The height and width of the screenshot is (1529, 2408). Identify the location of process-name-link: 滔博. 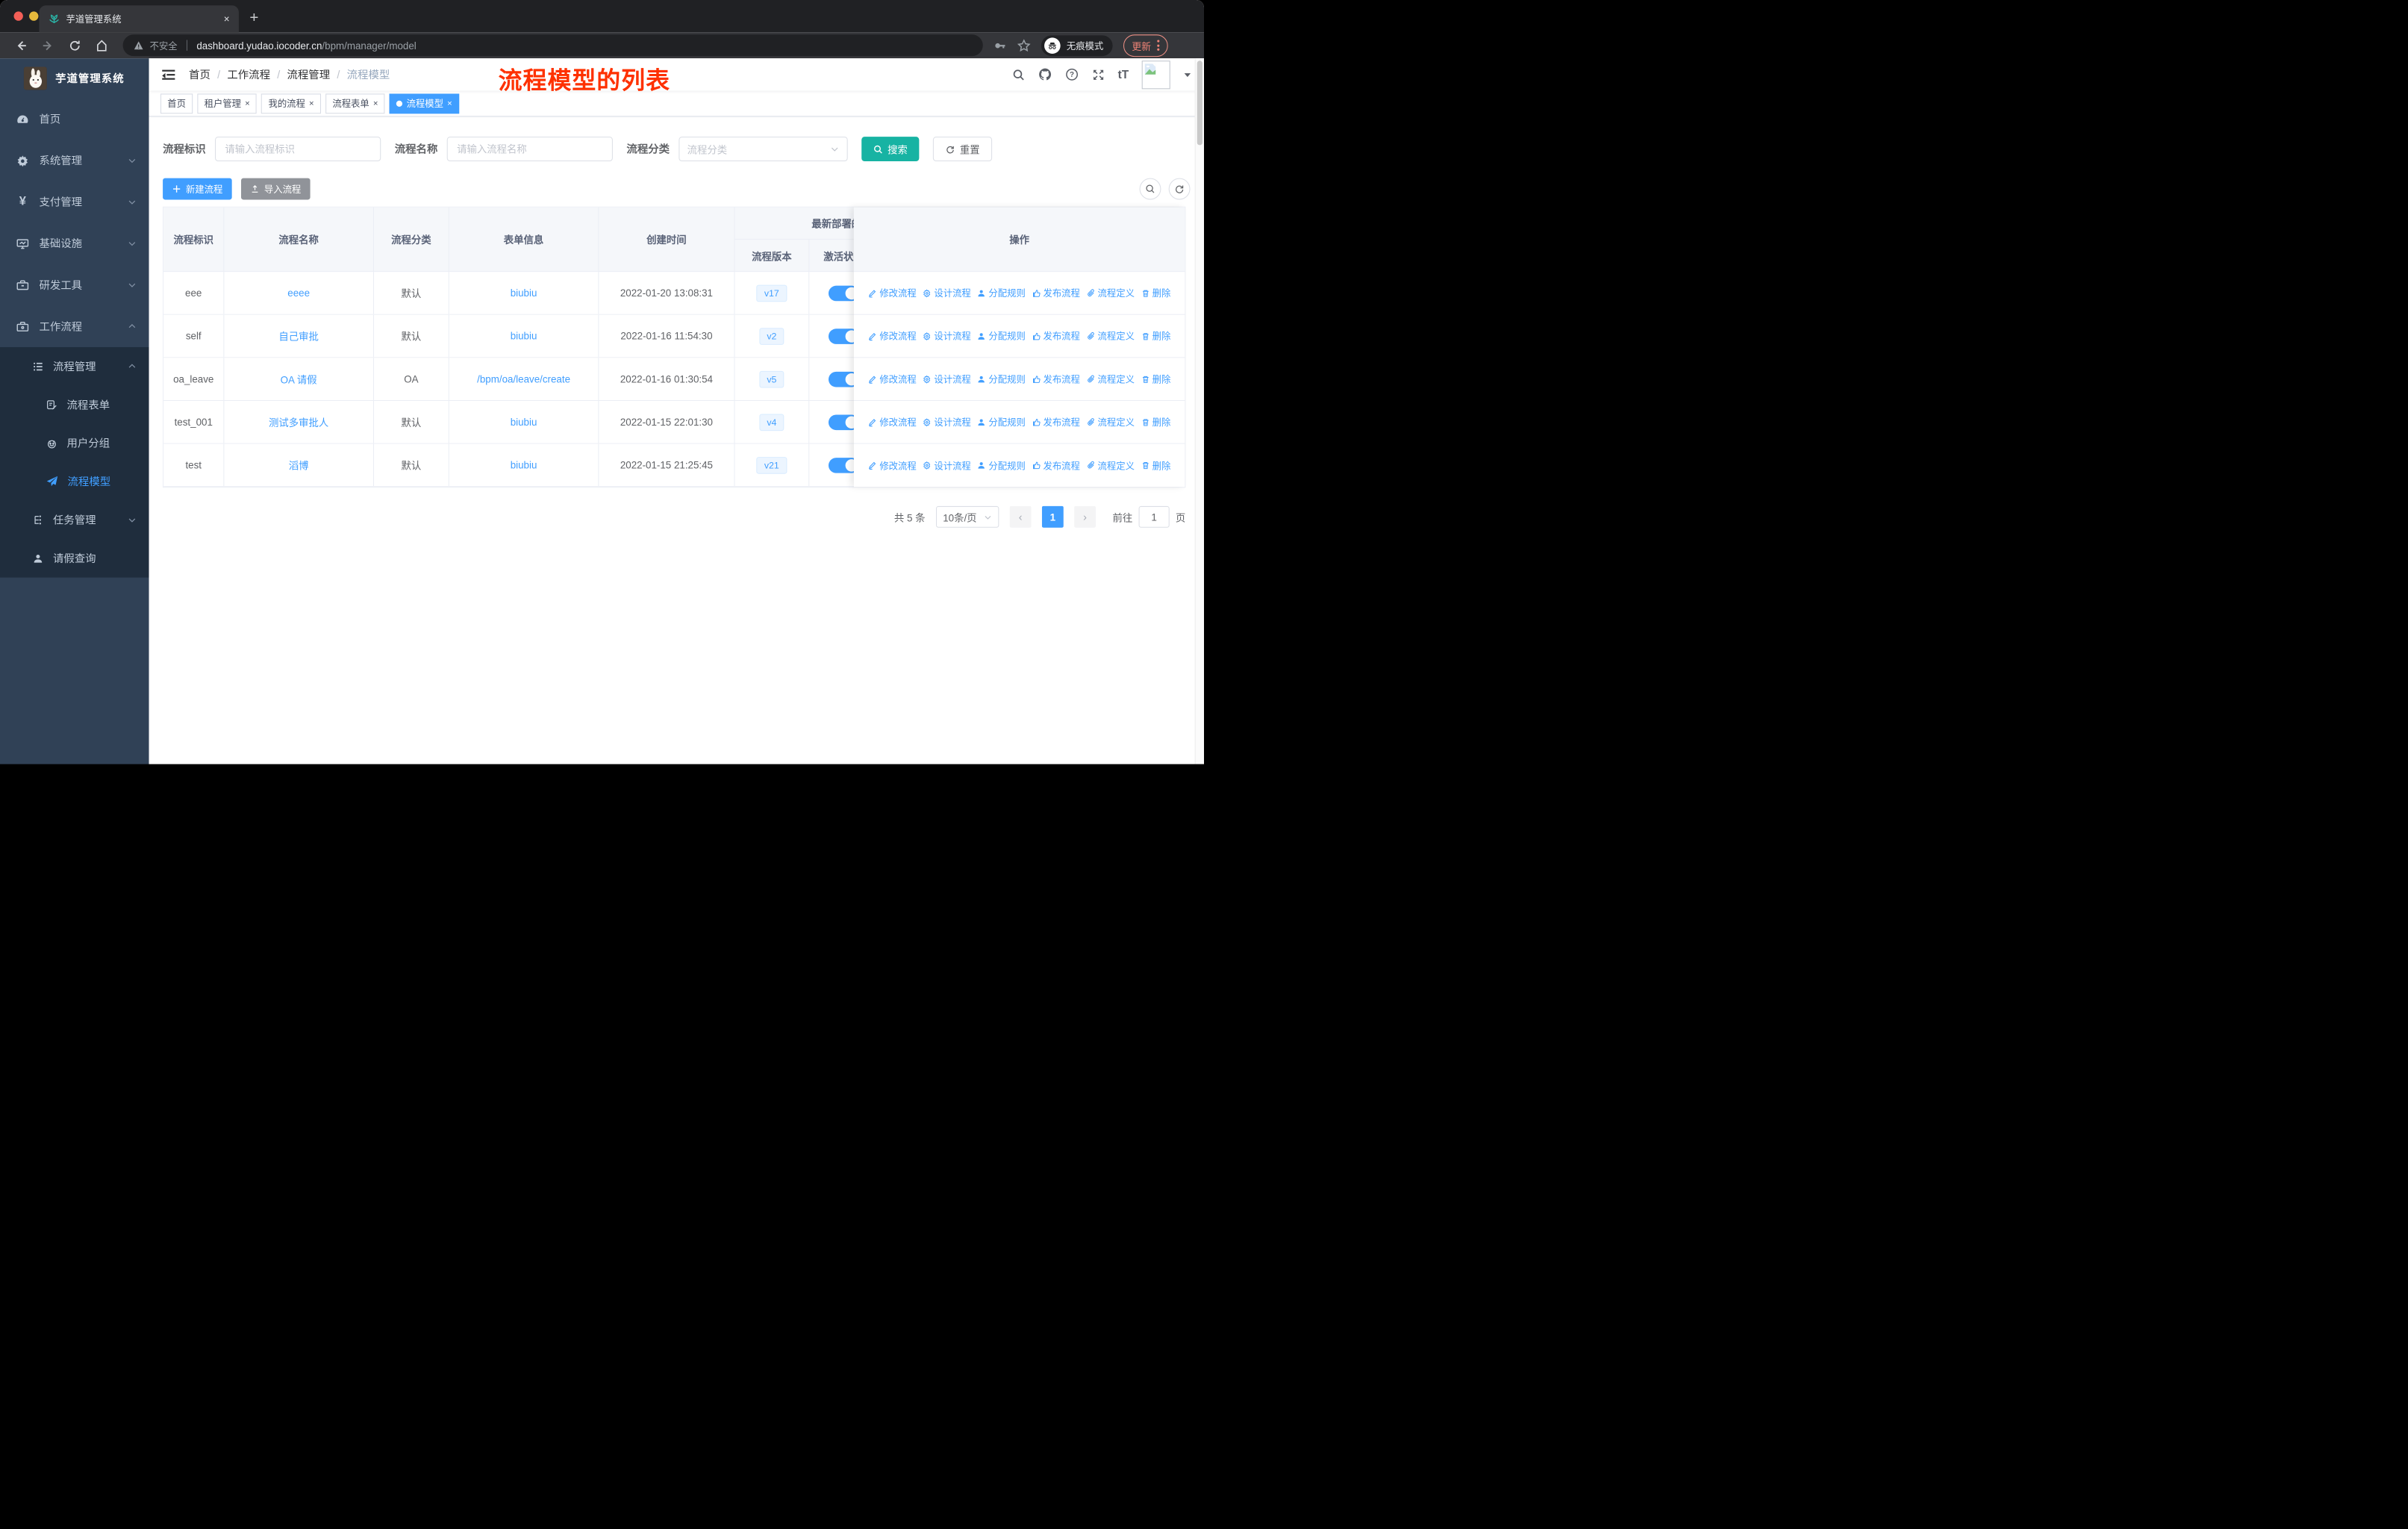
(299, 465).